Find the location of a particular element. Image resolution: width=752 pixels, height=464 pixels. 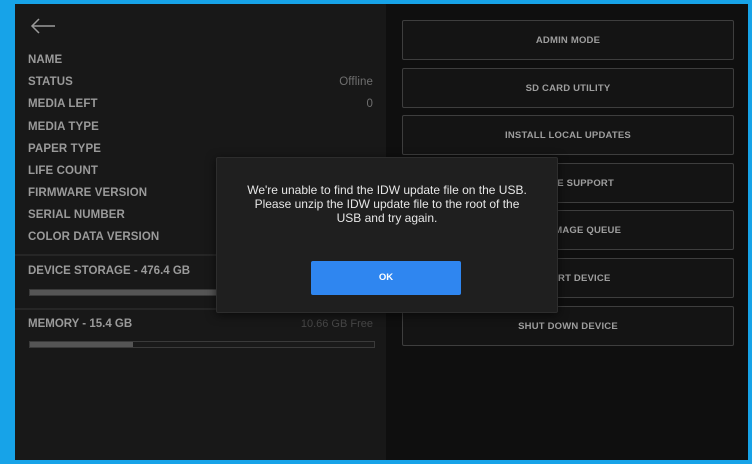

memory-bar is located at coordinates (202, 344).